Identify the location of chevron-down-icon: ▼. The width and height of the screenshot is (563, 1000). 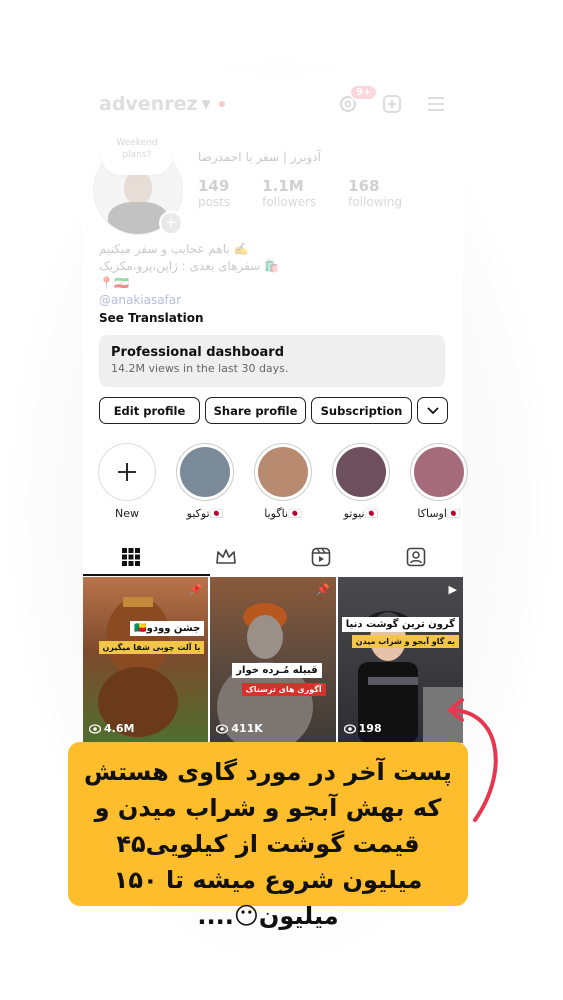
(206, 104).